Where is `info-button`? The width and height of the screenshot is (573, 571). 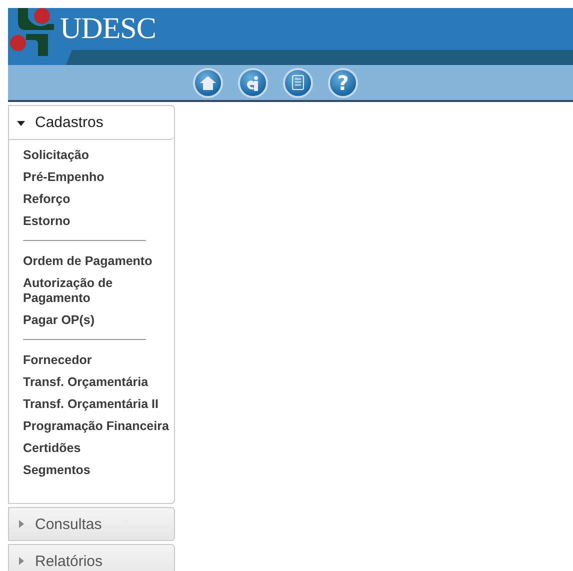 info-button is located at coordinates (253, 83).